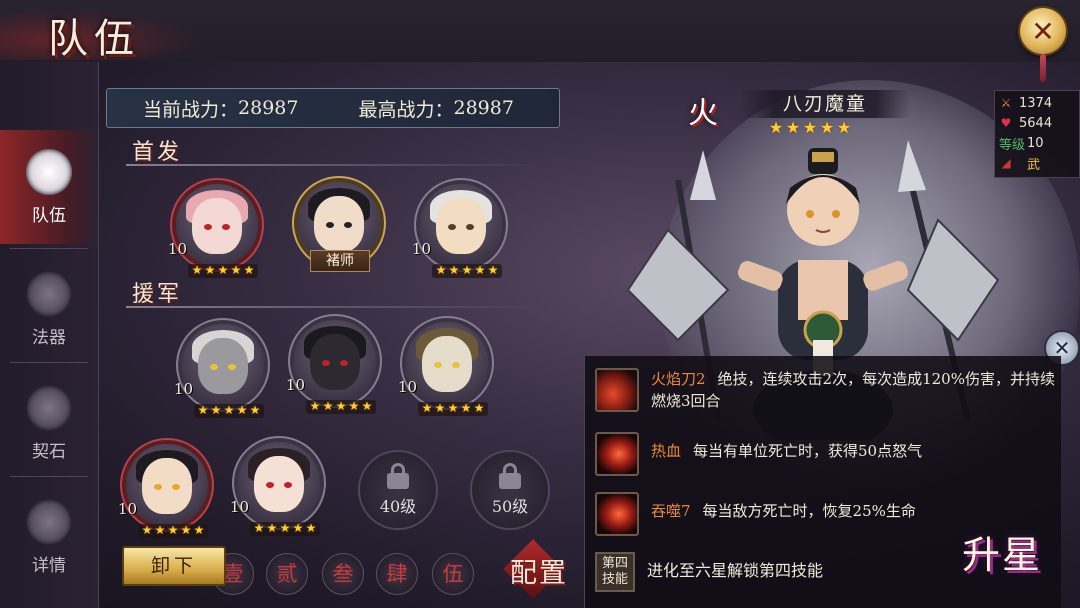  I want to click on hot-blood-skill-icon, so click(617, 454).